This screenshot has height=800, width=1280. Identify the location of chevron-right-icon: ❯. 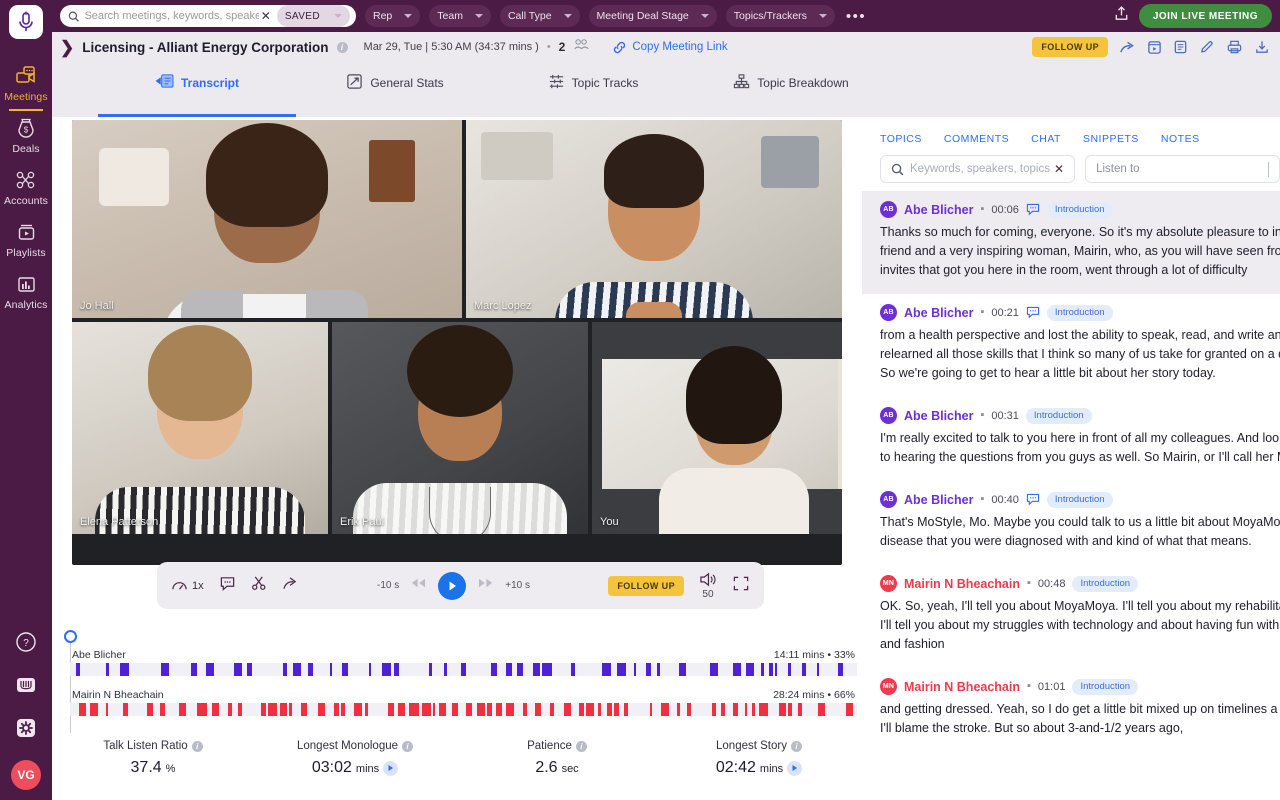
(67, 47).